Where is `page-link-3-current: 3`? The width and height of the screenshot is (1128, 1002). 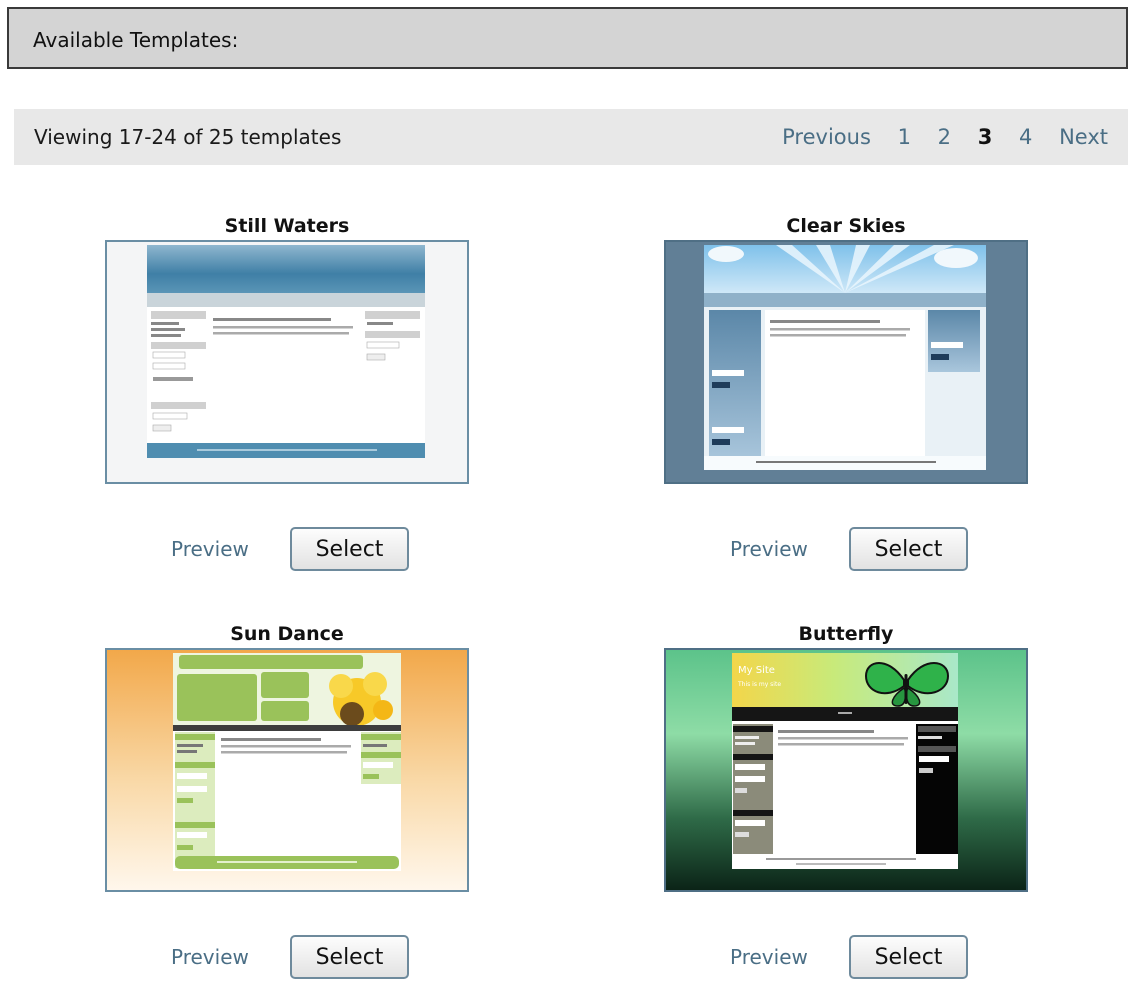
page-link-3-current: 3 is located at coordinates (985, 137).